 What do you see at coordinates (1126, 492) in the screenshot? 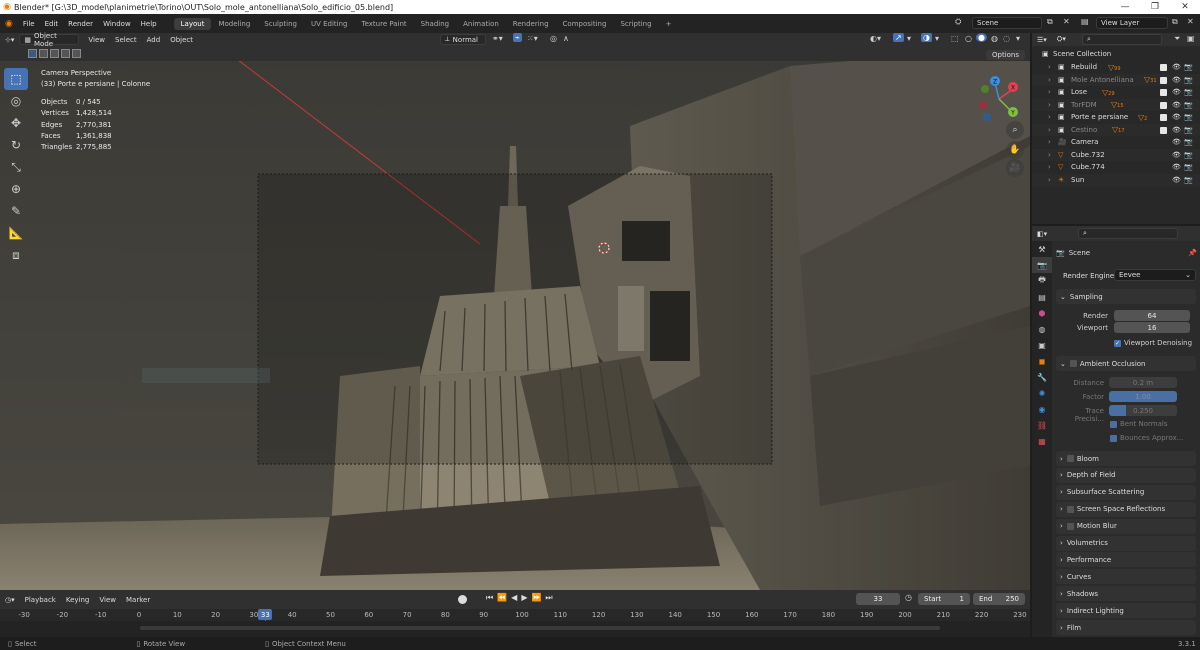
I see `panel-header-subsurface-scattering: › Subsurface Scattering` at bounding box center [1126, 492].